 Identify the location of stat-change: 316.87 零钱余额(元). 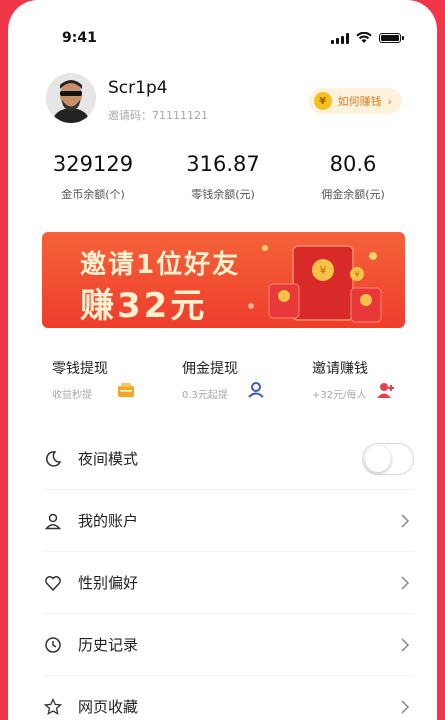
(223, 177).